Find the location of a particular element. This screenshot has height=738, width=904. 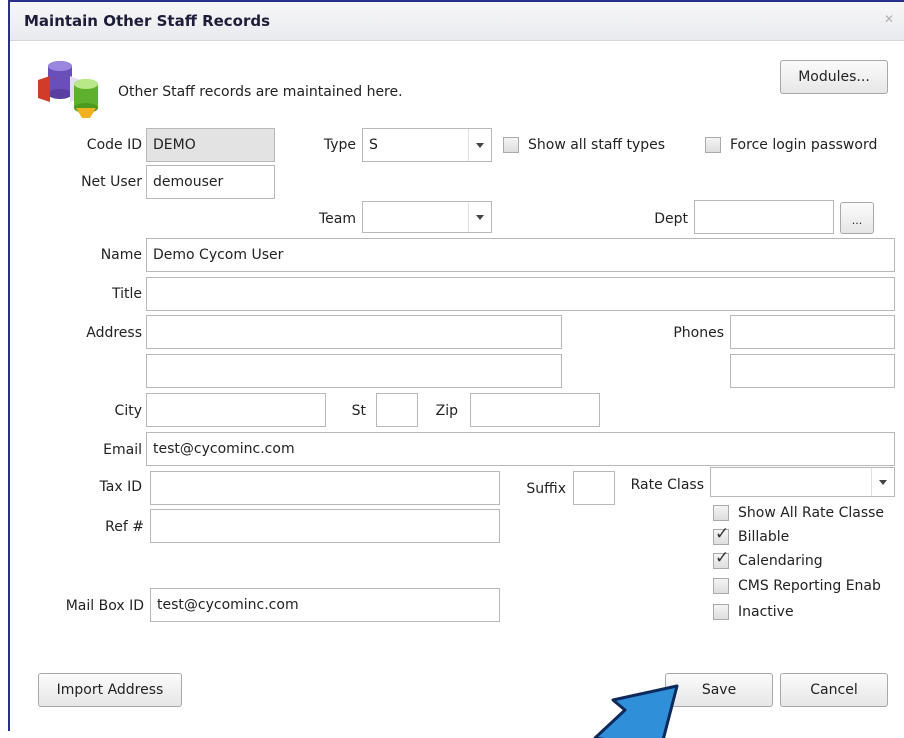

mail-box-id-field: test@cycominc.com is located at coordinates (325, 605).